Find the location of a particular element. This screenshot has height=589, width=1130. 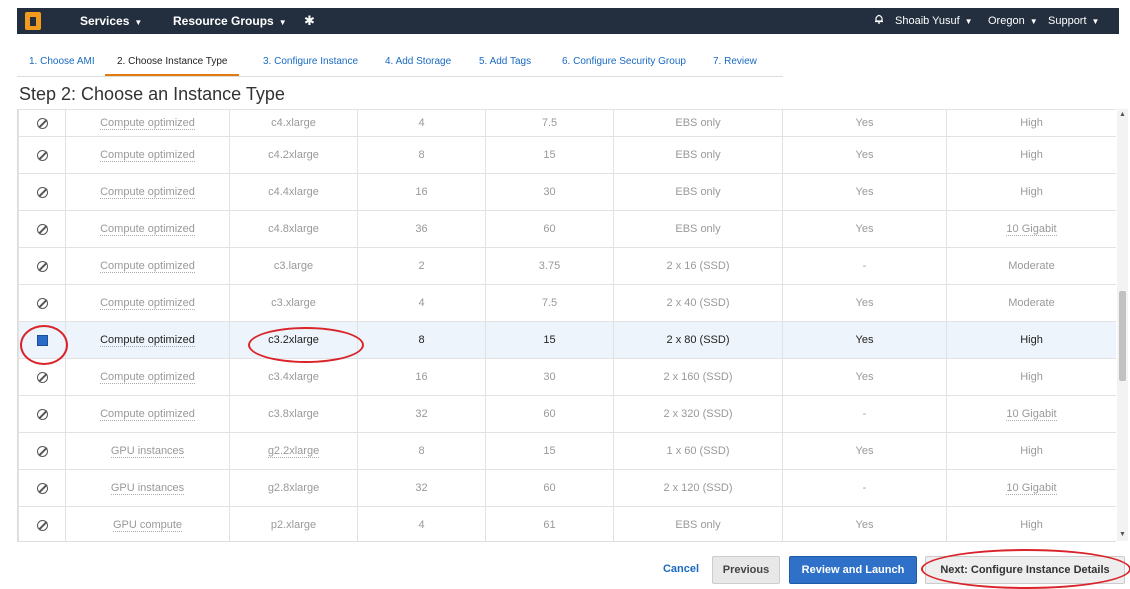

cancel-button: Cancel is located at coordinates (681, 569).